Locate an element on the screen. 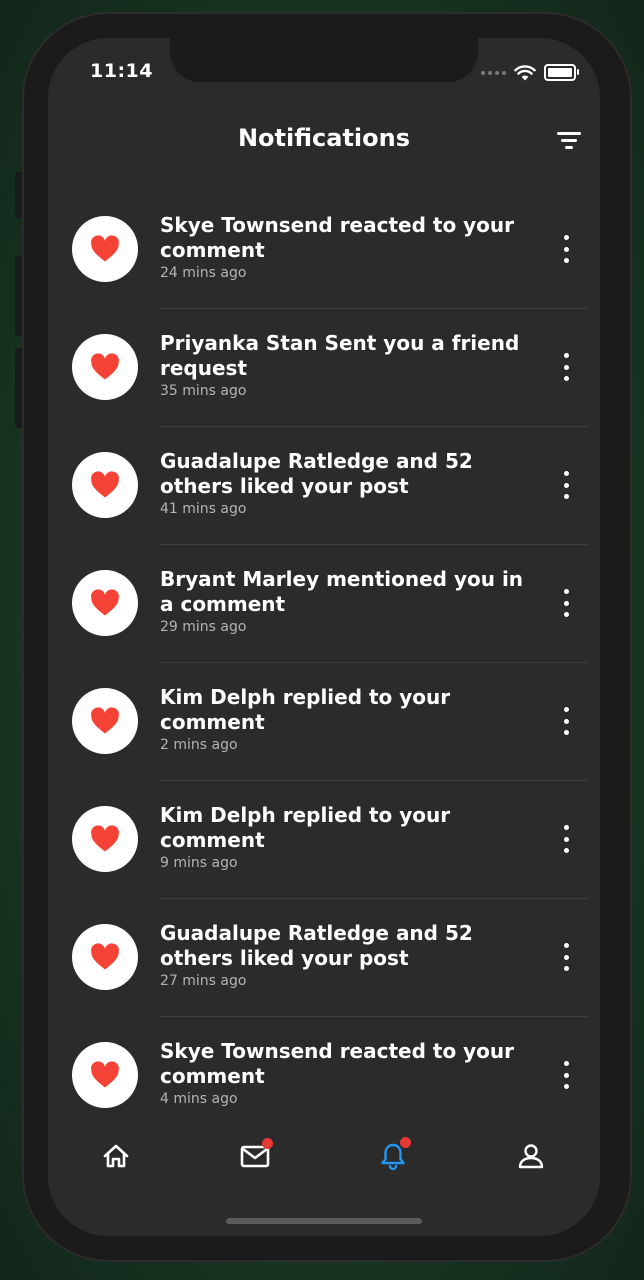 The image size is (644, 1280). notification-time: 41 mins ago is located at coordinates (203, 509).